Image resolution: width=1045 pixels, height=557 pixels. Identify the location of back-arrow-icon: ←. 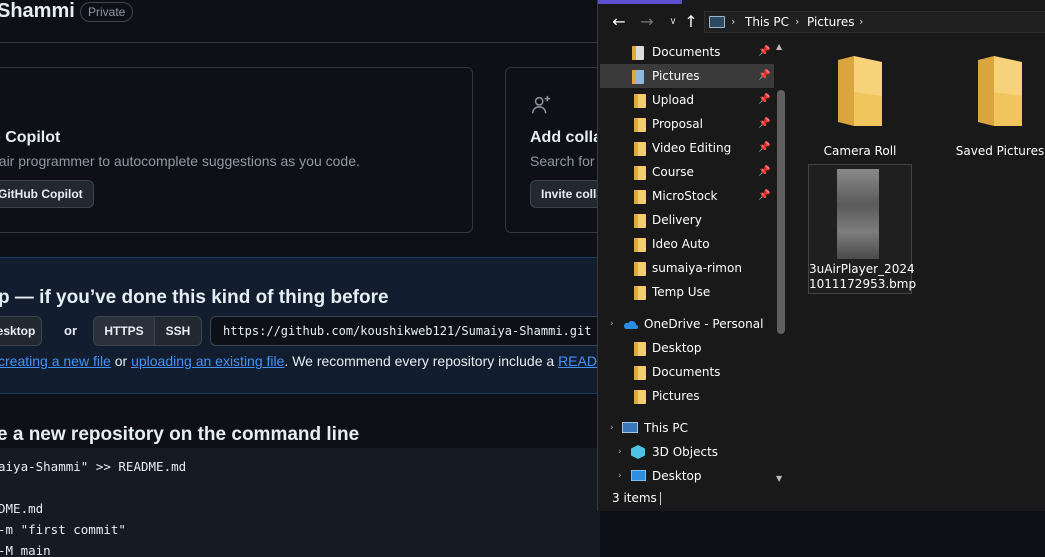
(619, 22).